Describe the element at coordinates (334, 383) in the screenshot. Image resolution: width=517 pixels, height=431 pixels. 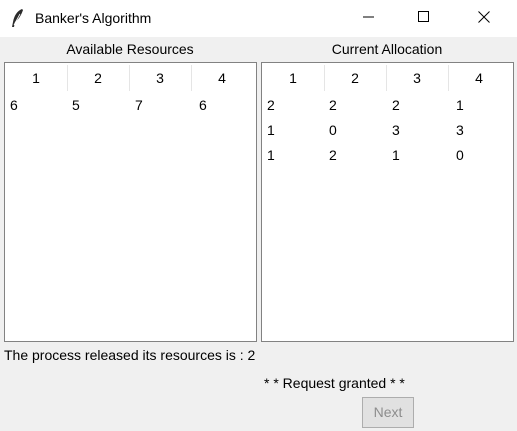
I see `request-granted-text: * * Request granted * *` at that location.